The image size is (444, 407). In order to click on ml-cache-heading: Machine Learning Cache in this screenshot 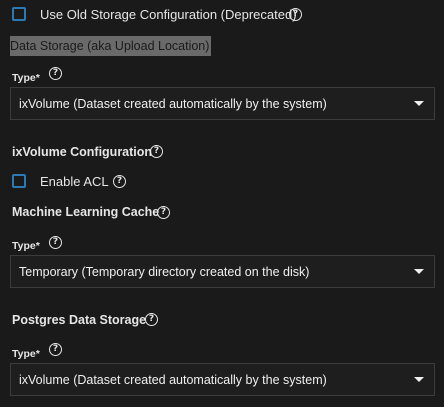, I will do `click(86, 212)`.